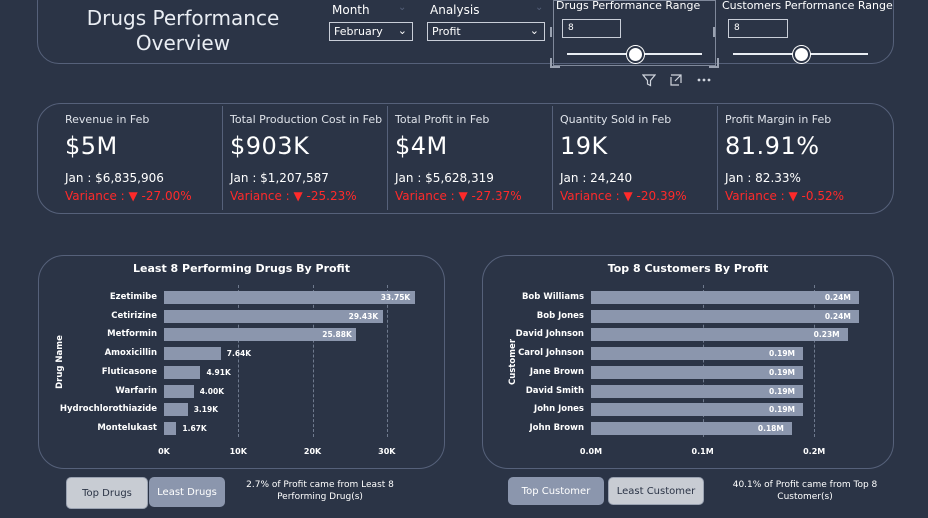 The width and height of the screenshot is (928, 518). Describe the element at coordinates (395, 297) in the screenshot. I see `data-label: 33.75K` at that location.